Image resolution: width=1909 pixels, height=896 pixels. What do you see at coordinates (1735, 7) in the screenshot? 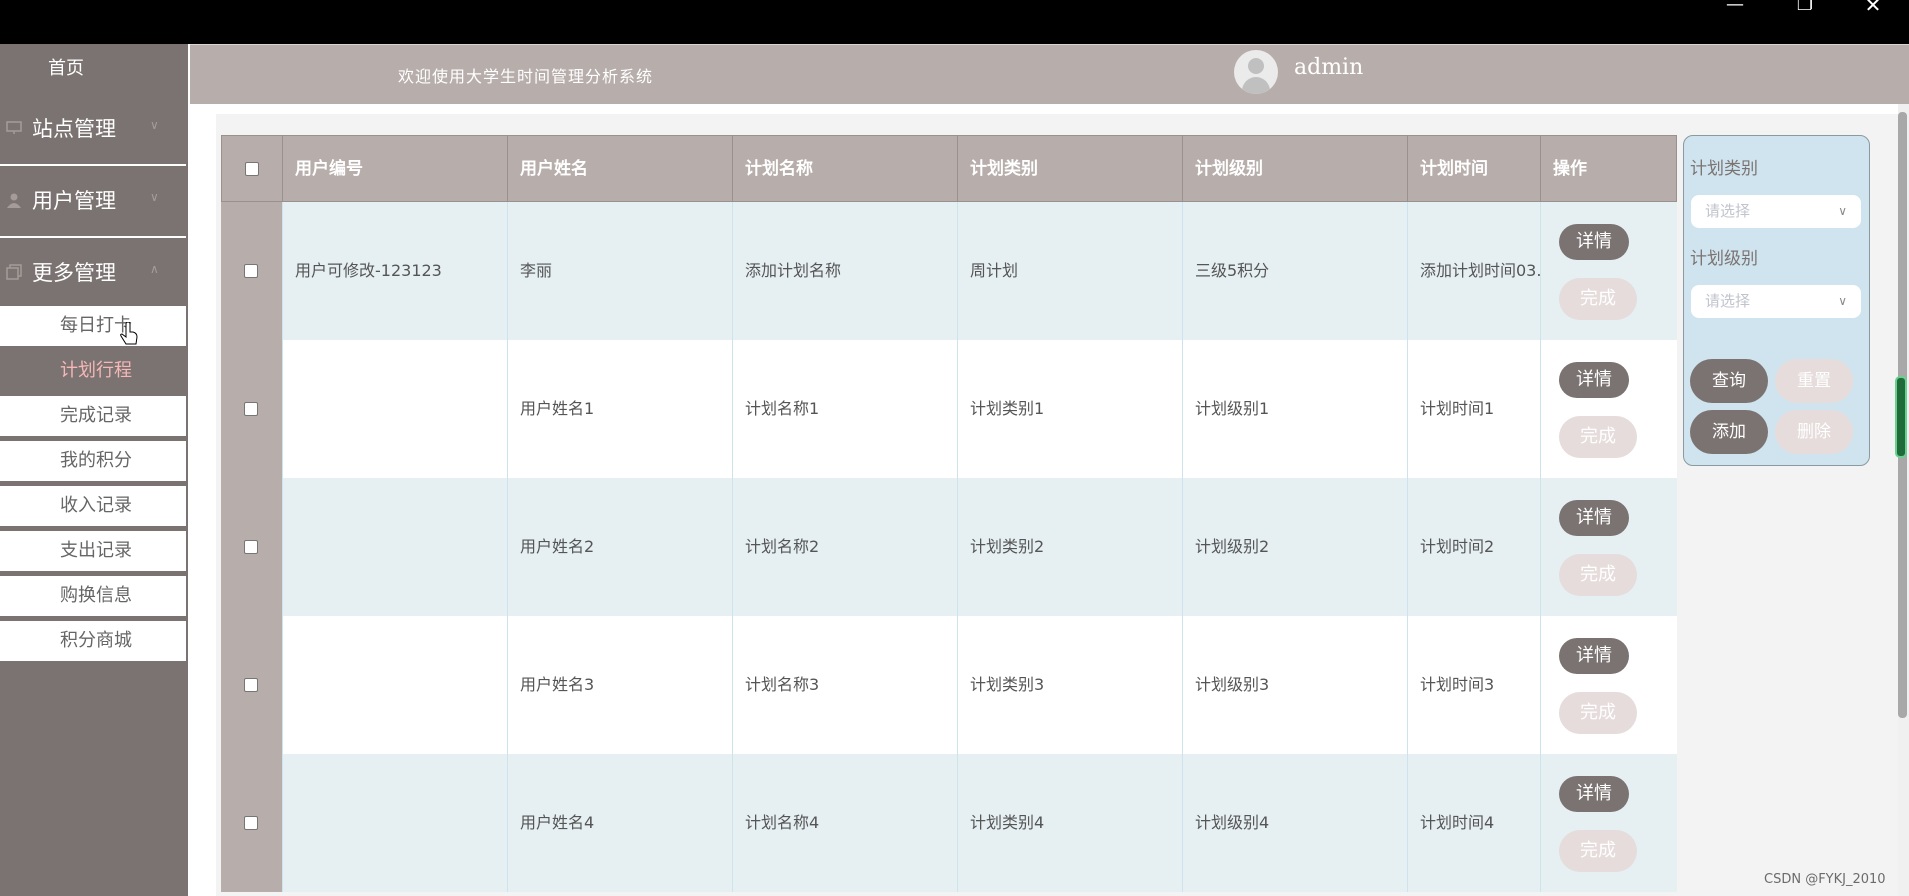
I see `minimize-icon: —` at bounding box center [1735, 7].